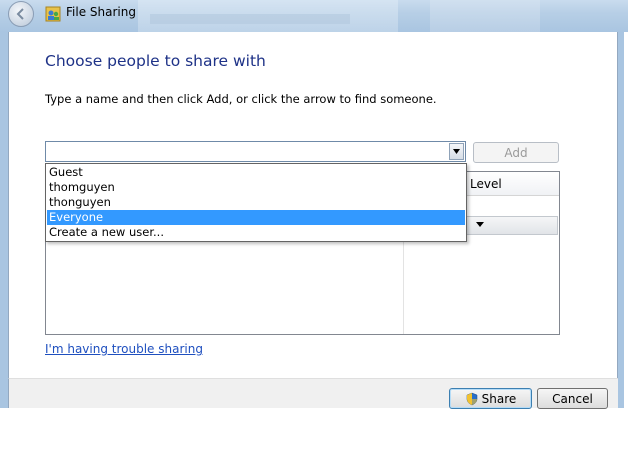 Image resolution: width=628 pixels, height=460 pixels. What do you see at coordinates (516, 152) in the screenshot?
I see `add-button: Add` at bounding box center [516, 152].